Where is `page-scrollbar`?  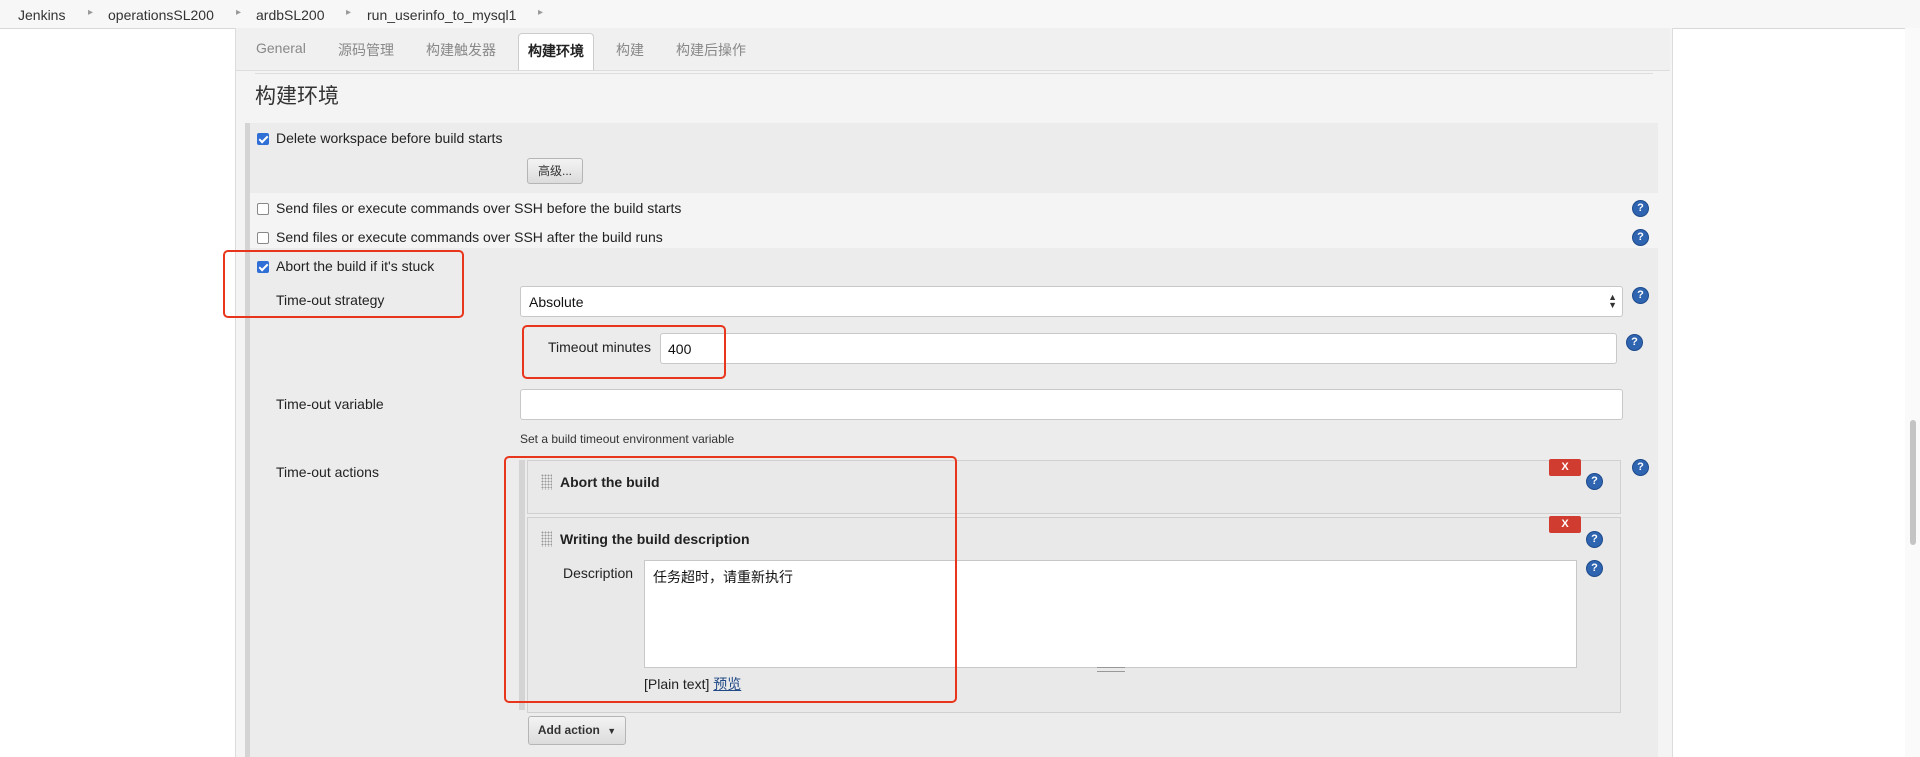
page-scrollbar is located at coordinates (1912, 392).